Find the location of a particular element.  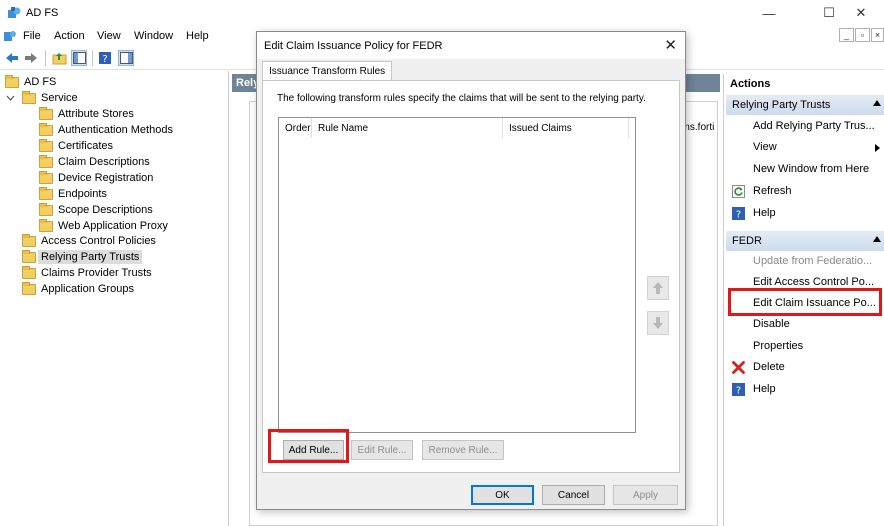

title-bar: AD FS — ☐ ✕ is located at coordinates (442, 13).